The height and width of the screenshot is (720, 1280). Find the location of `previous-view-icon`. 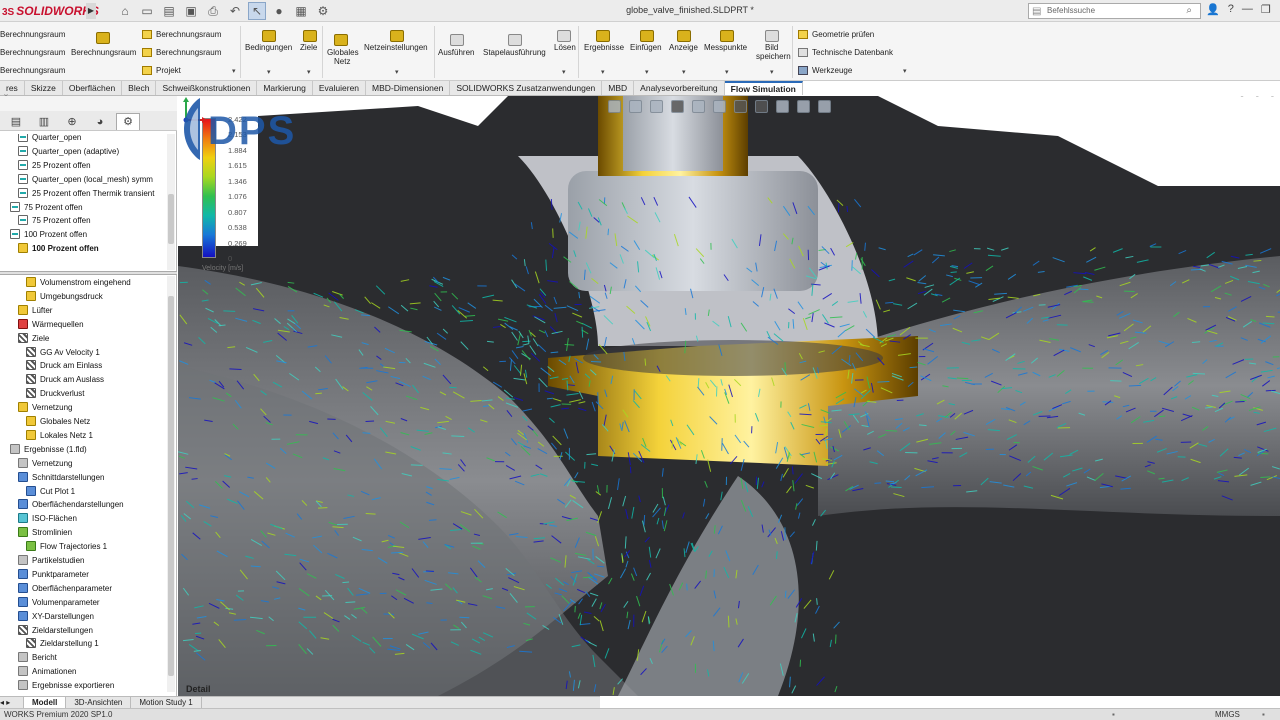

previous-view-icon is located at coordinates (656, 106).